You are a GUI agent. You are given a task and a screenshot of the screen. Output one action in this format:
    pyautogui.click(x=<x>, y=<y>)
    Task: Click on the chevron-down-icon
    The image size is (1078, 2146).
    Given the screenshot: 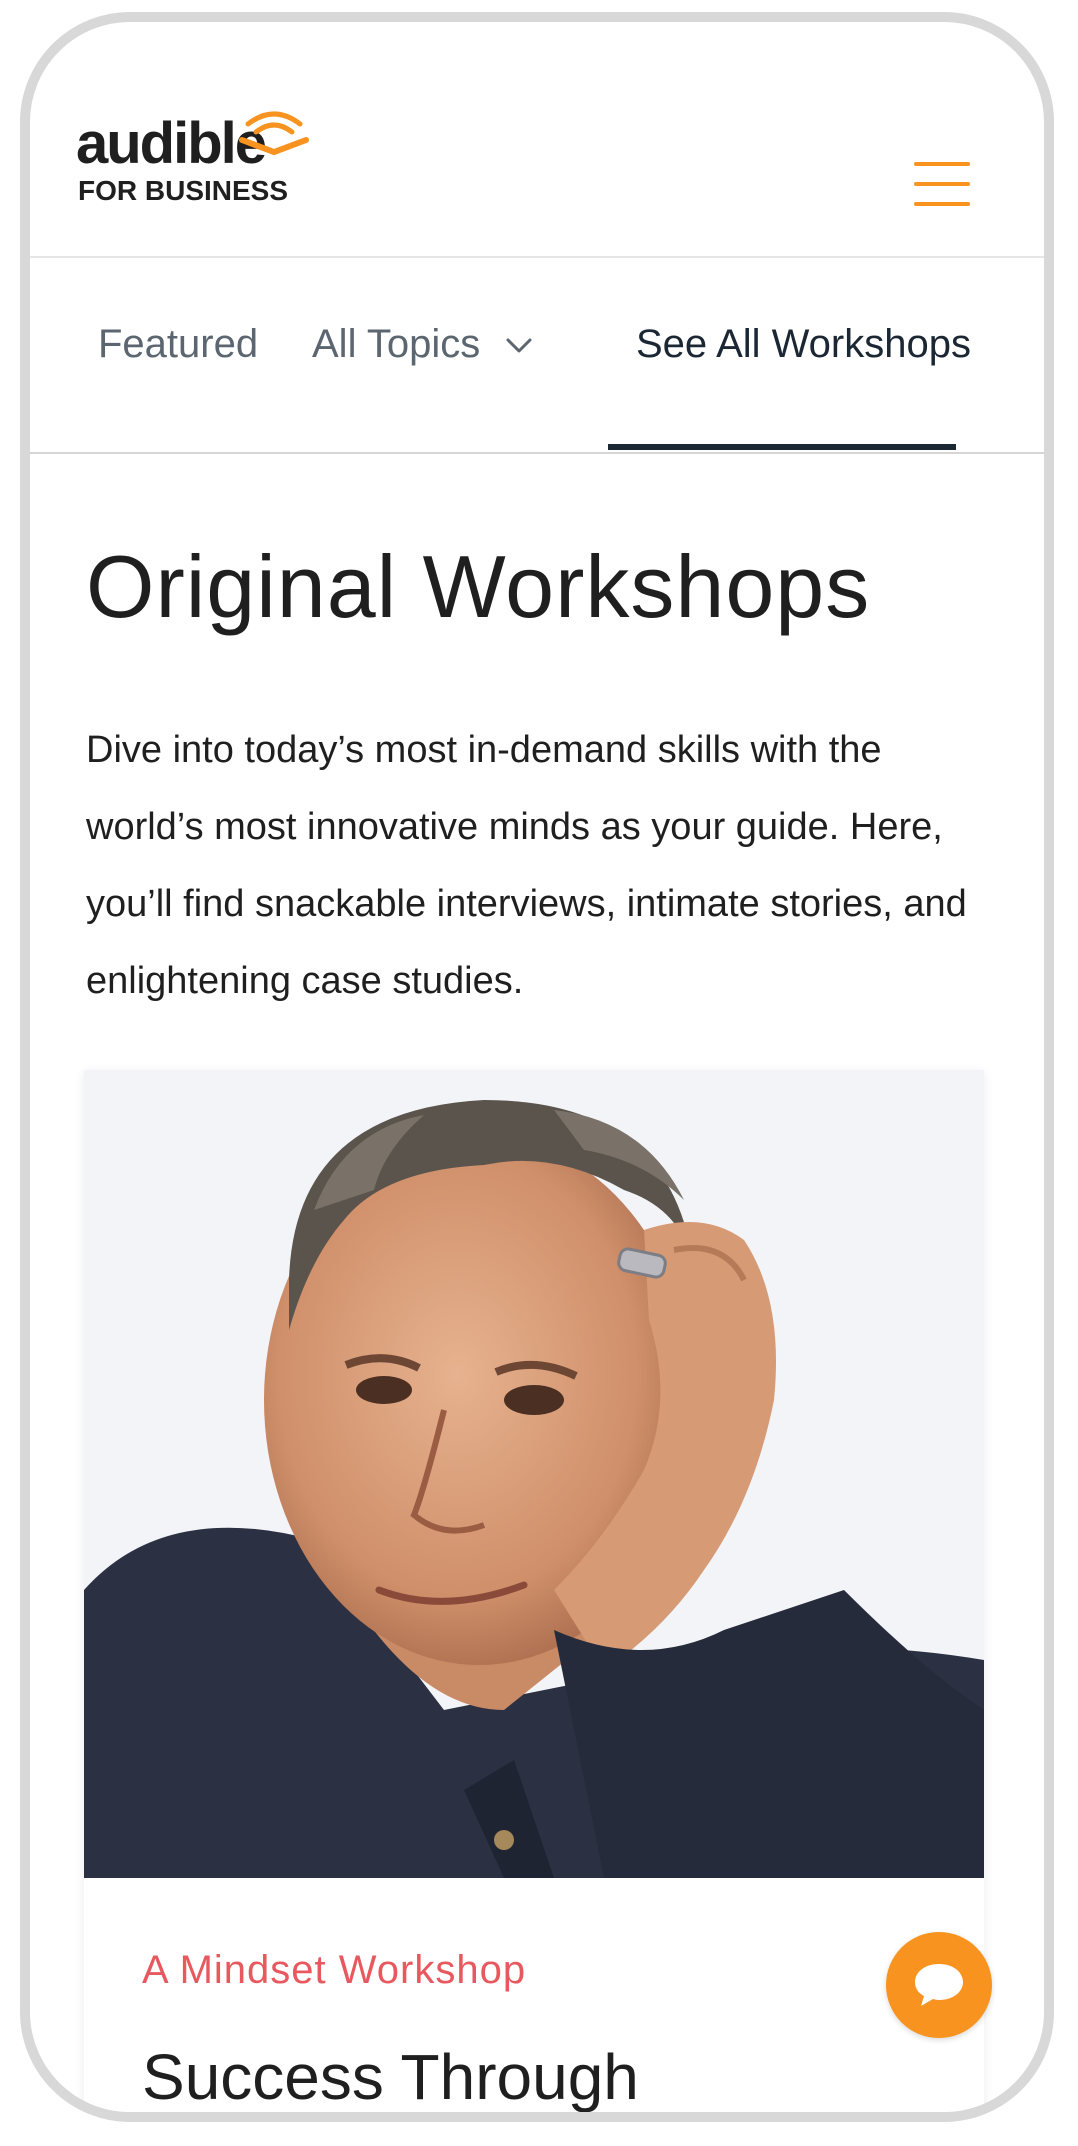 What is the action you would take?
    pyautogui.click(x=519, y=345)
    